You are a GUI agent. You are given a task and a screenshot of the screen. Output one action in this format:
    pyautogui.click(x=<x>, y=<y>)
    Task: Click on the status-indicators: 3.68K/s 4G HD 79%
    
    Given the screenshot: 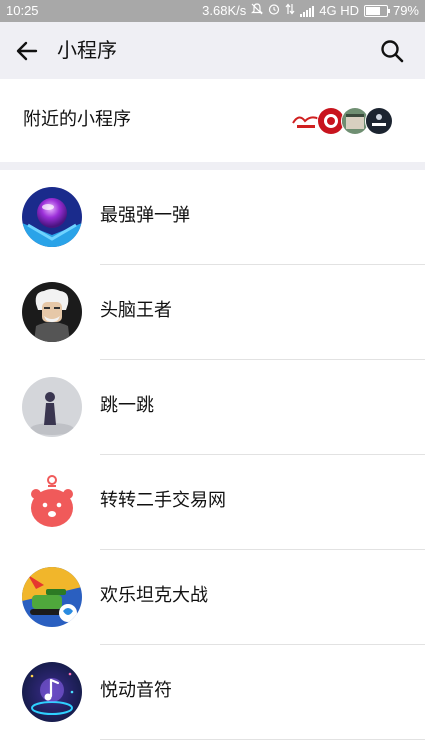 What is the action you would take?
    pyautogui.click(x=310, y=10)
    